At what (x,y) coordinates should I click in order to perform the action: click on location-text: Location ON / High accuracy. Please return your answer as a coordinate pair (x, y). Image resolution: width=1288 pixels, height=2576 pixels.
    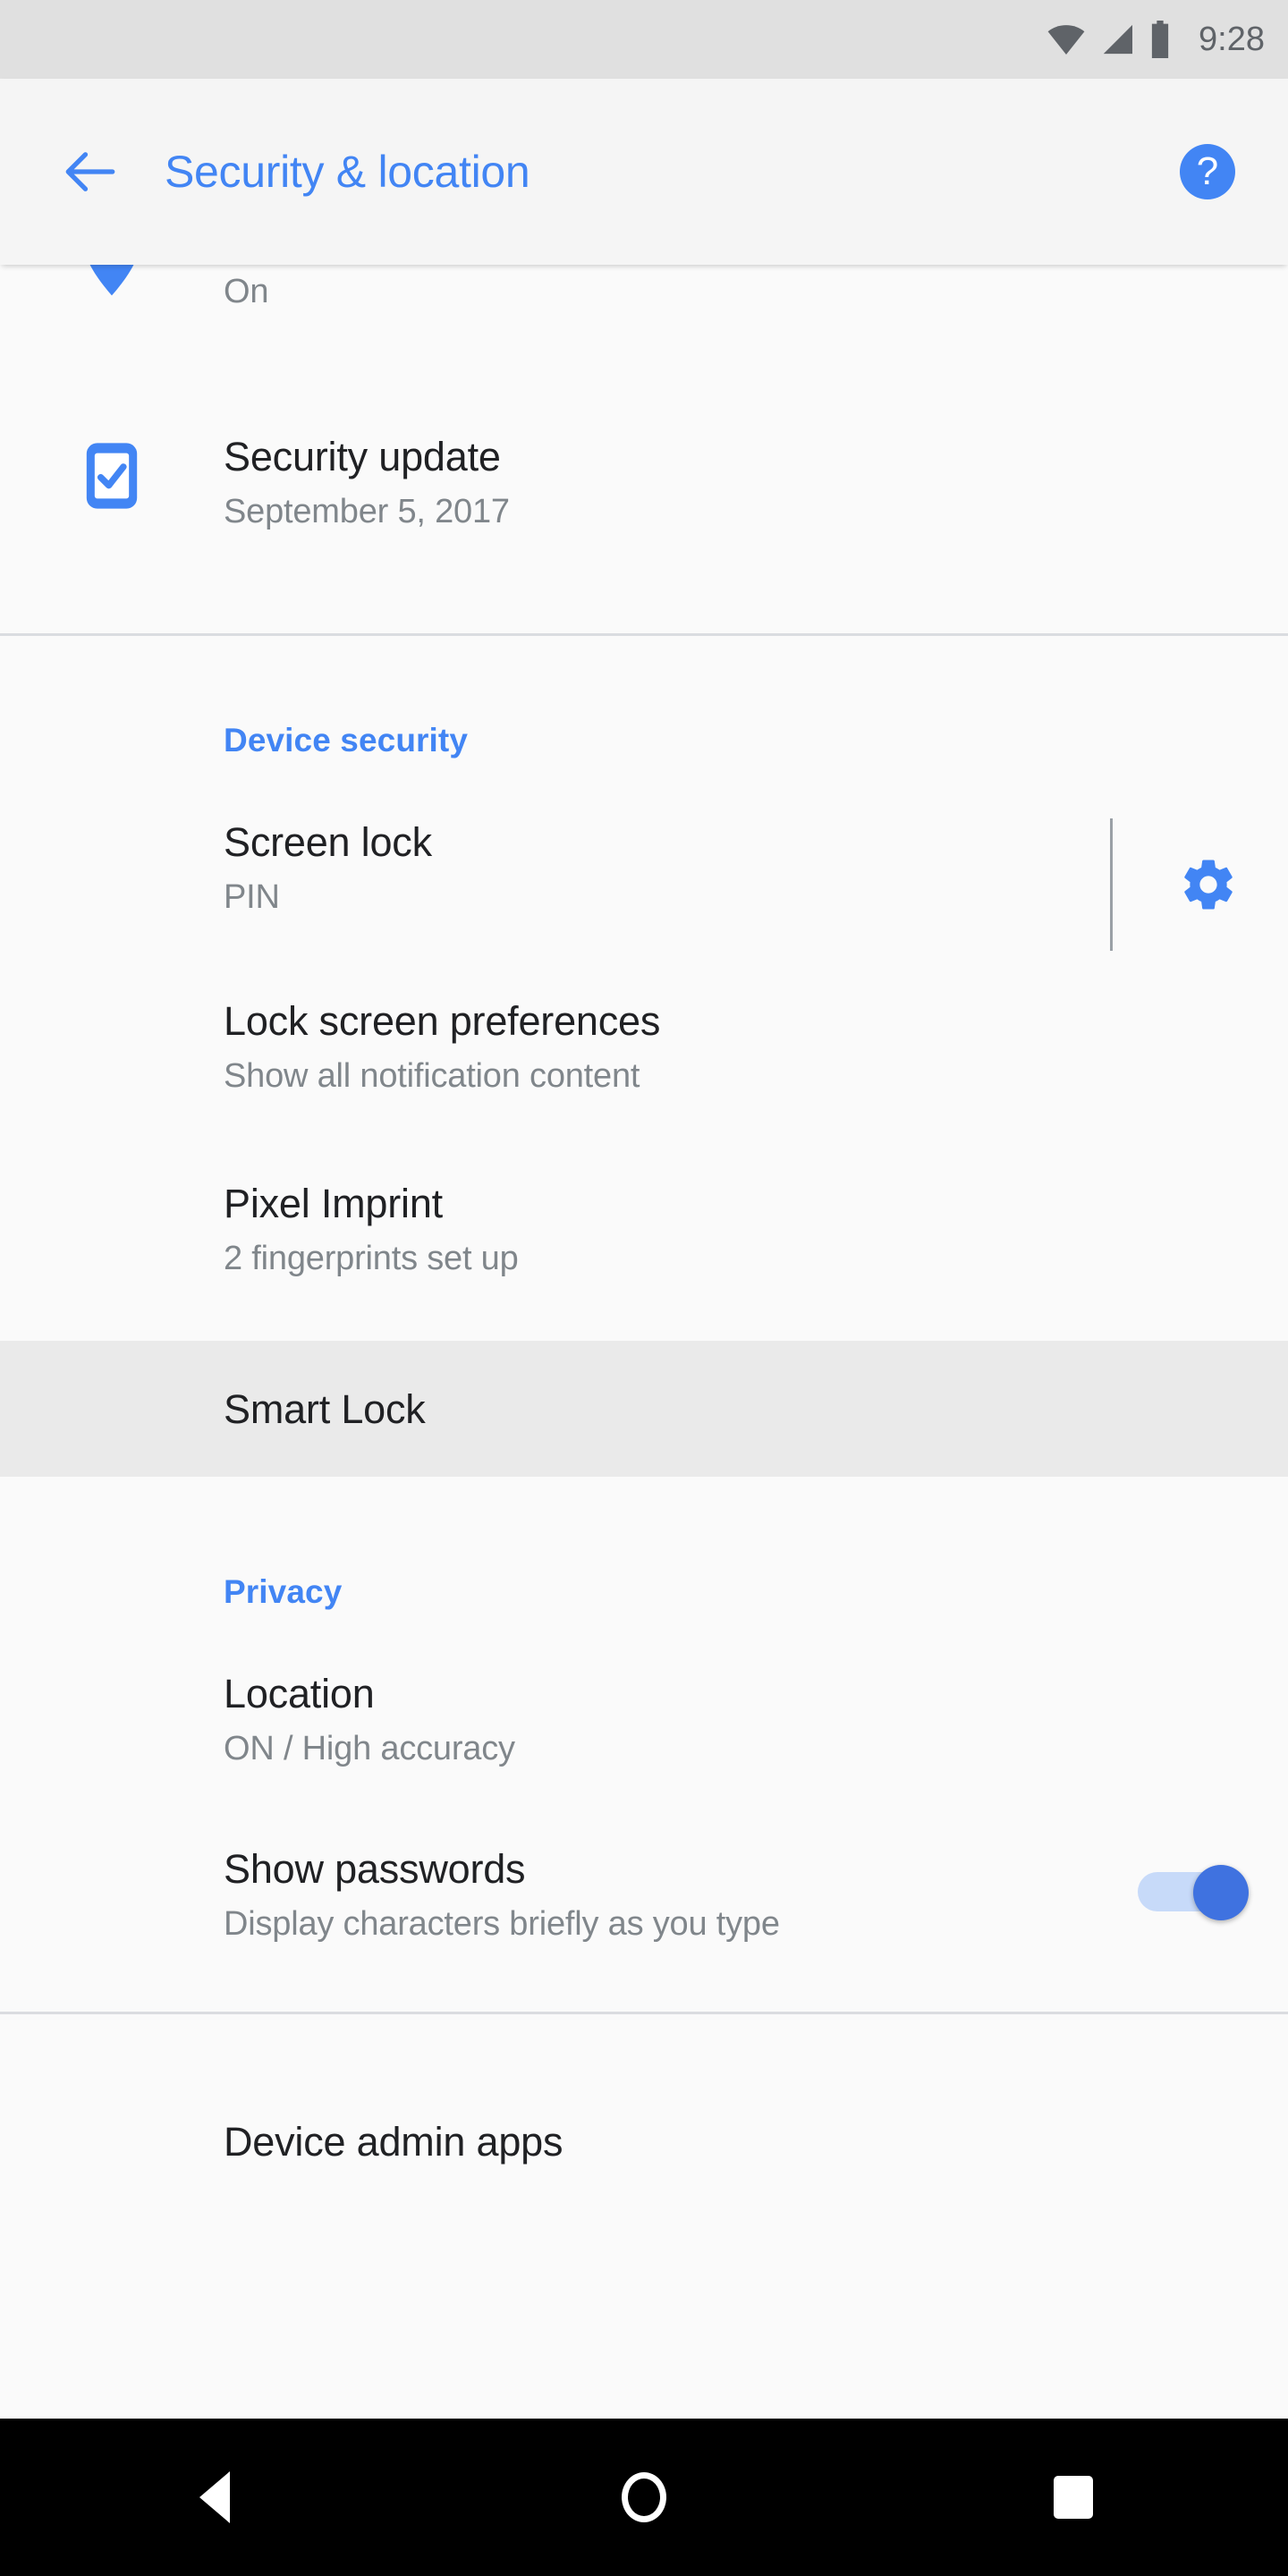
    Looking at the image, I should click on (736, 1720).